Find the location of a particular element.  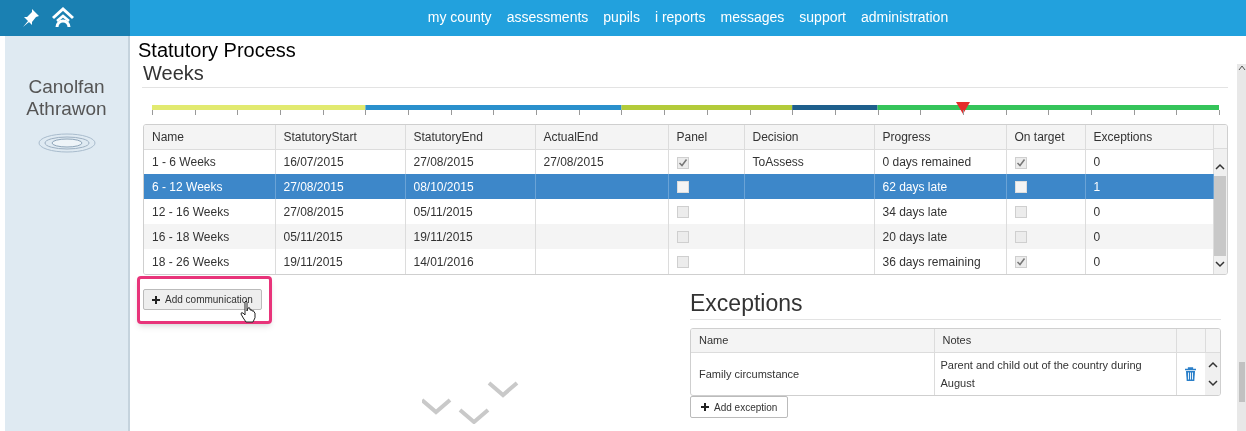

section-heading: Exceptions is located at coordinates (746, 303).